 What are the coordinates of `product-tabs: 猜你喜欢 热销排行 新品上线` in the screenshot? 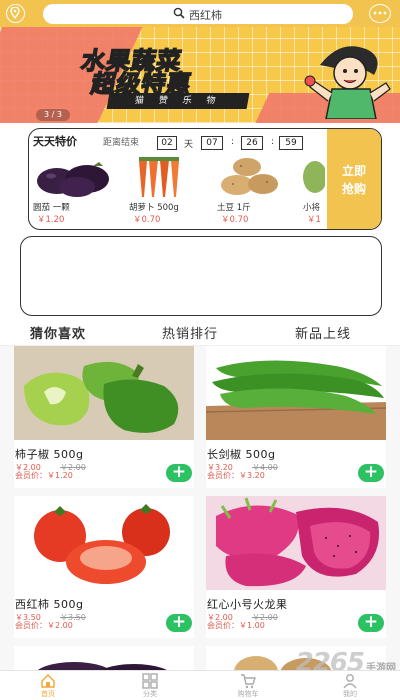 It's located at (200, 333).